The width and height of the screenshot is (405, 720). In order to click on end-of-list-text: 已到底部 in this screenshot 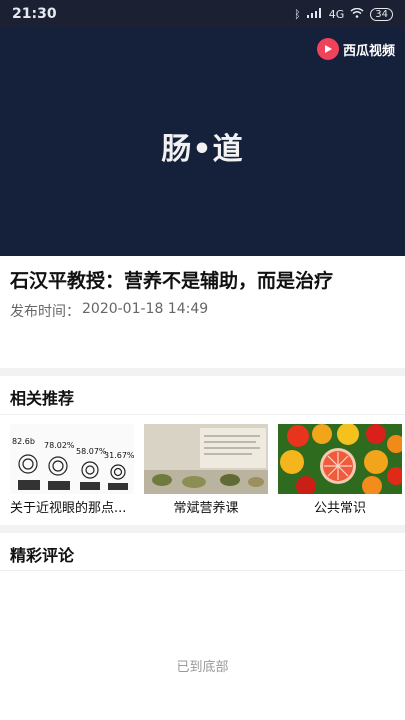, I will do `click(202, 667)`.